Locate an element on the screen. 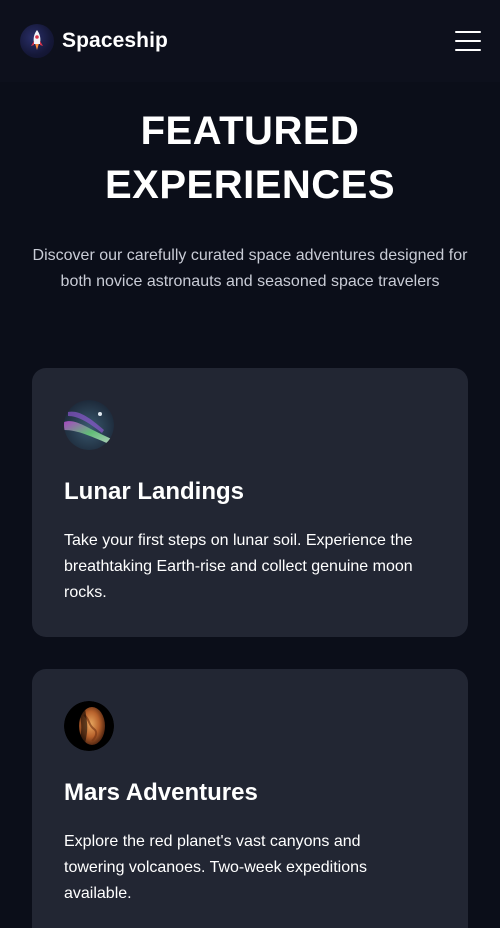 The image size is (500, 928). rocket-icon is located at coordinates (37, 41).